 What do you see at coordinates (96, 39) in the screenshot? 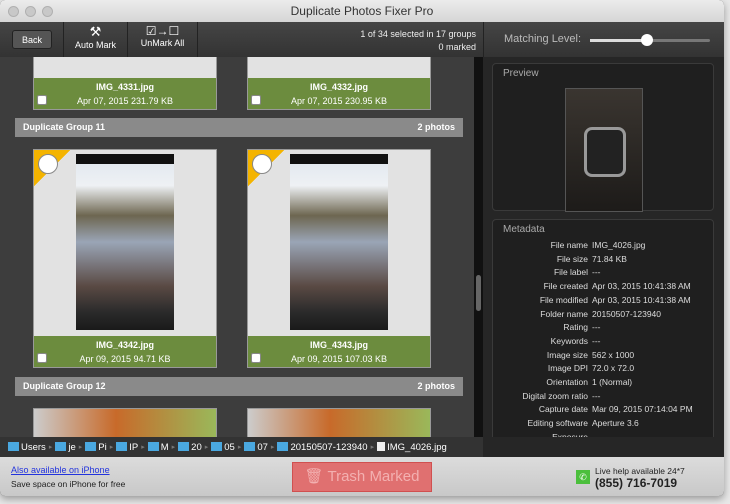
I see `auto-mark-button: ⚒ Auto Mark` at bounding box center [96, 39].